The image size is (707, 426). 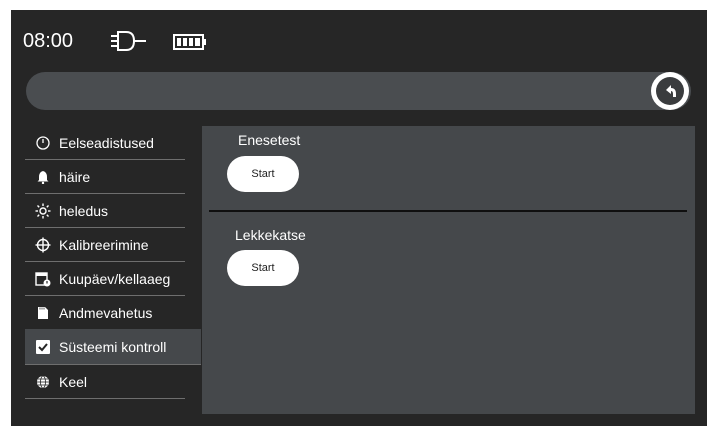 What do you see at coordinates (263, 174) in the screenshot?
I see `self-test-start-button: Start` at bounding box center [263, 174].